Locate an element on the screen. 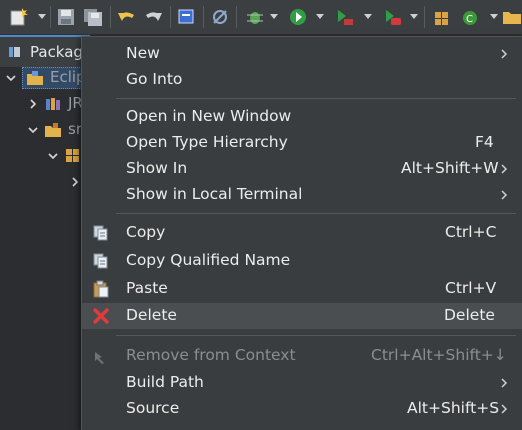 This screenshot has height=430, width=522. tree-item-label: sr is located at coordinates (75, 129).